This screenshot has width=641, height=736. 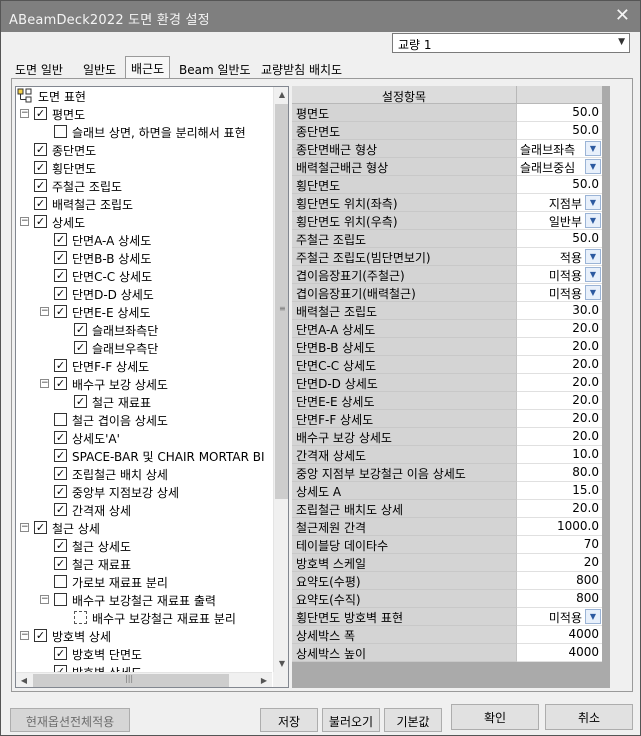 I want to click on tab-drawing-general: 도면 일반, so click(x=39, y=69).